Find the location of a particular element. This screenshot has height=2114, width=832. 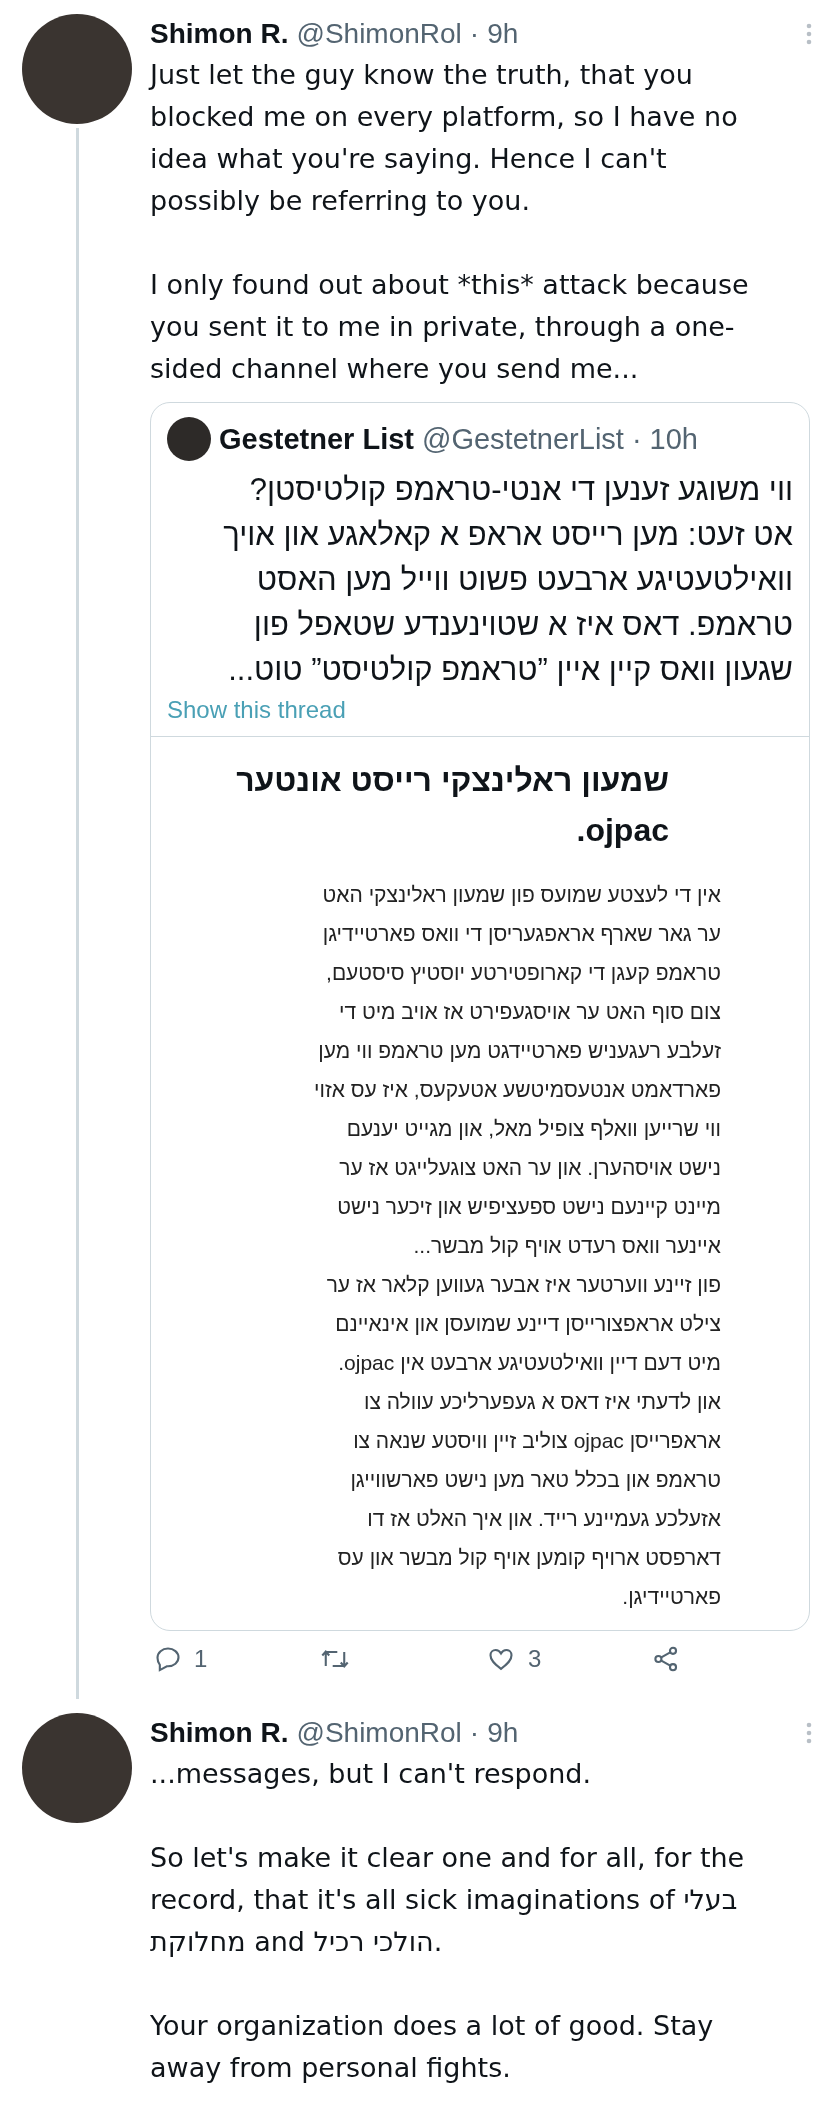

document-title: שמעון ראלינצקי רייסט אונטער ojpac. is located at coordinates (452, 805).